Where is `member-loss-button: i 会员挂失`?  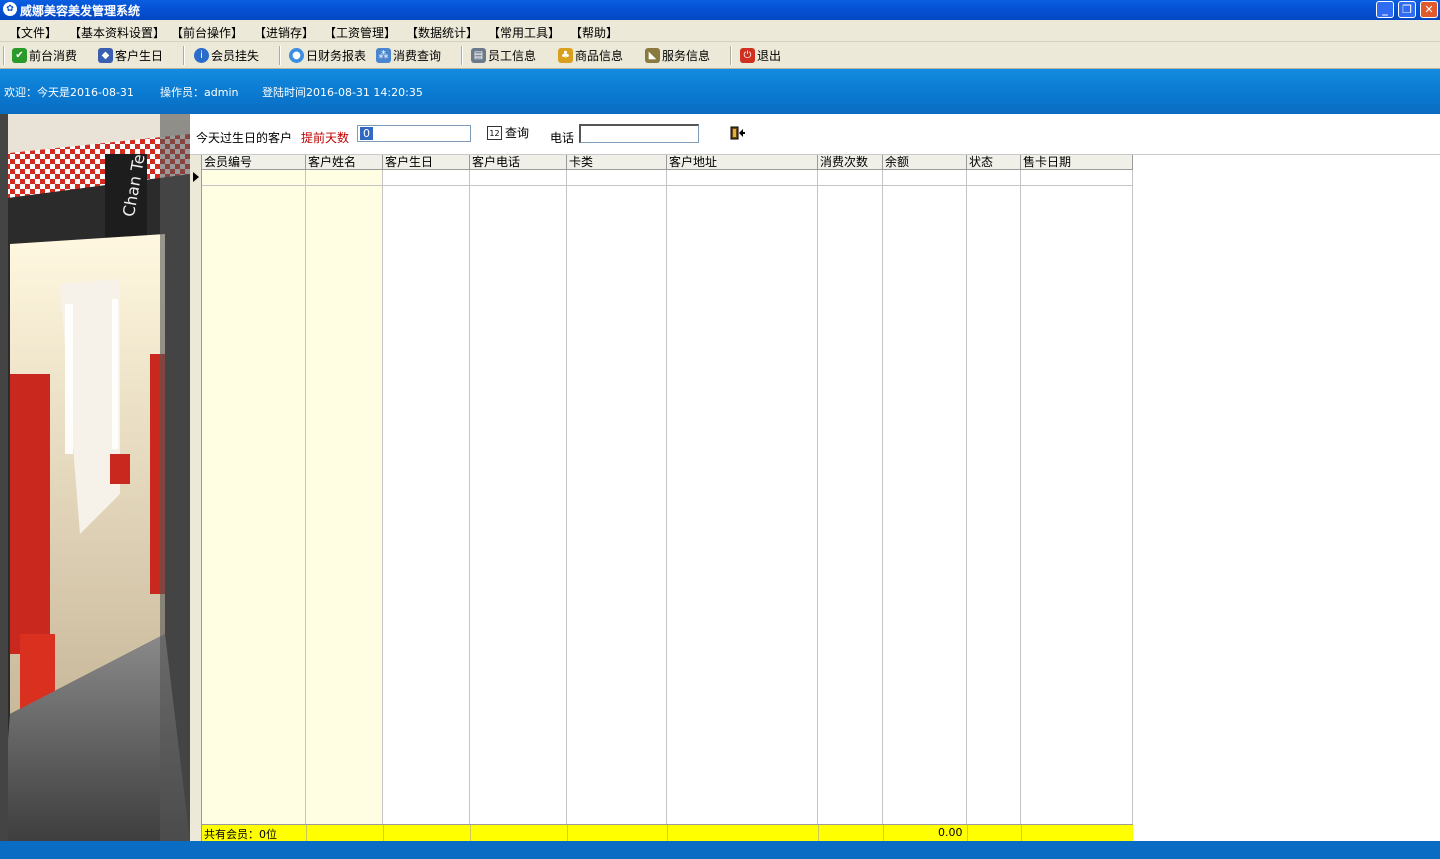 member-loss-button: i 会员挂失 is located at coordinates (226, 55).